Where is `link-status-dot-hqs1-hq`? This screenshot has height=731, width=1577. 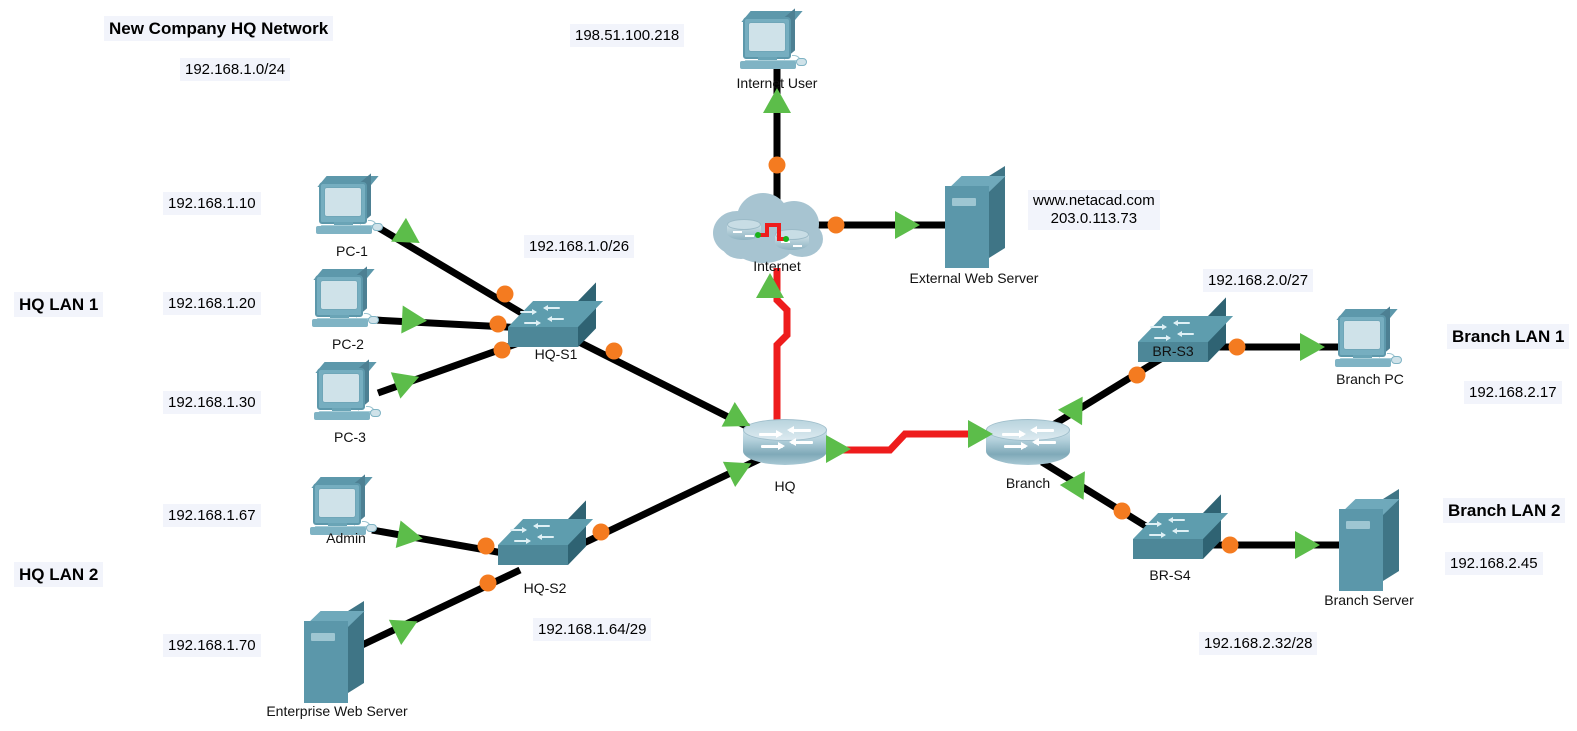 link-status-dot-hqs1-hq is located at coordinates (614, 351).